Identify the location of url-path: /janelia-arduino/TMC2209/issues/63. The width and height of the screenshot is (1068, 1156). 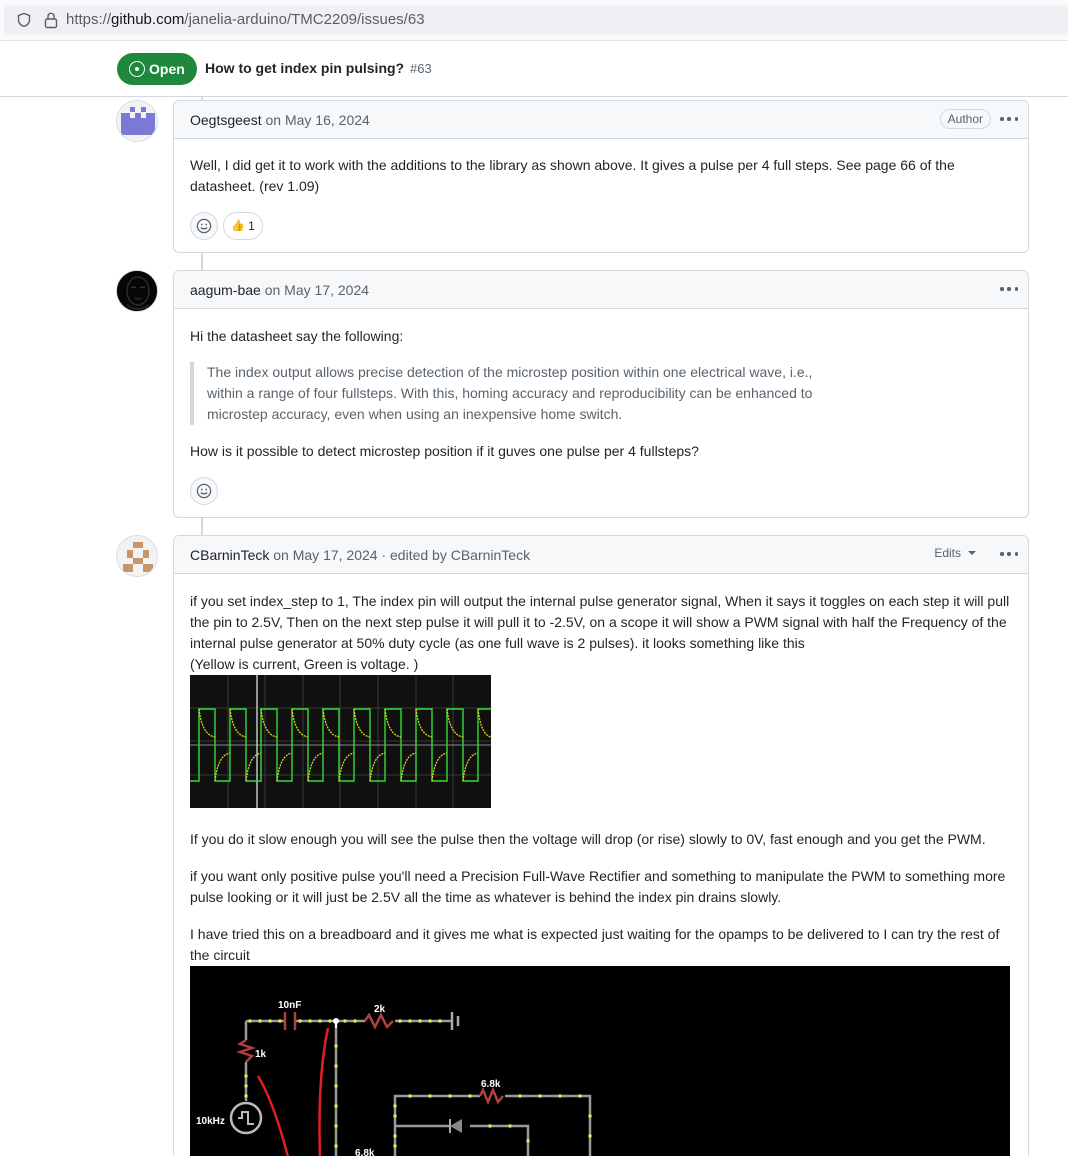
(304, 19).